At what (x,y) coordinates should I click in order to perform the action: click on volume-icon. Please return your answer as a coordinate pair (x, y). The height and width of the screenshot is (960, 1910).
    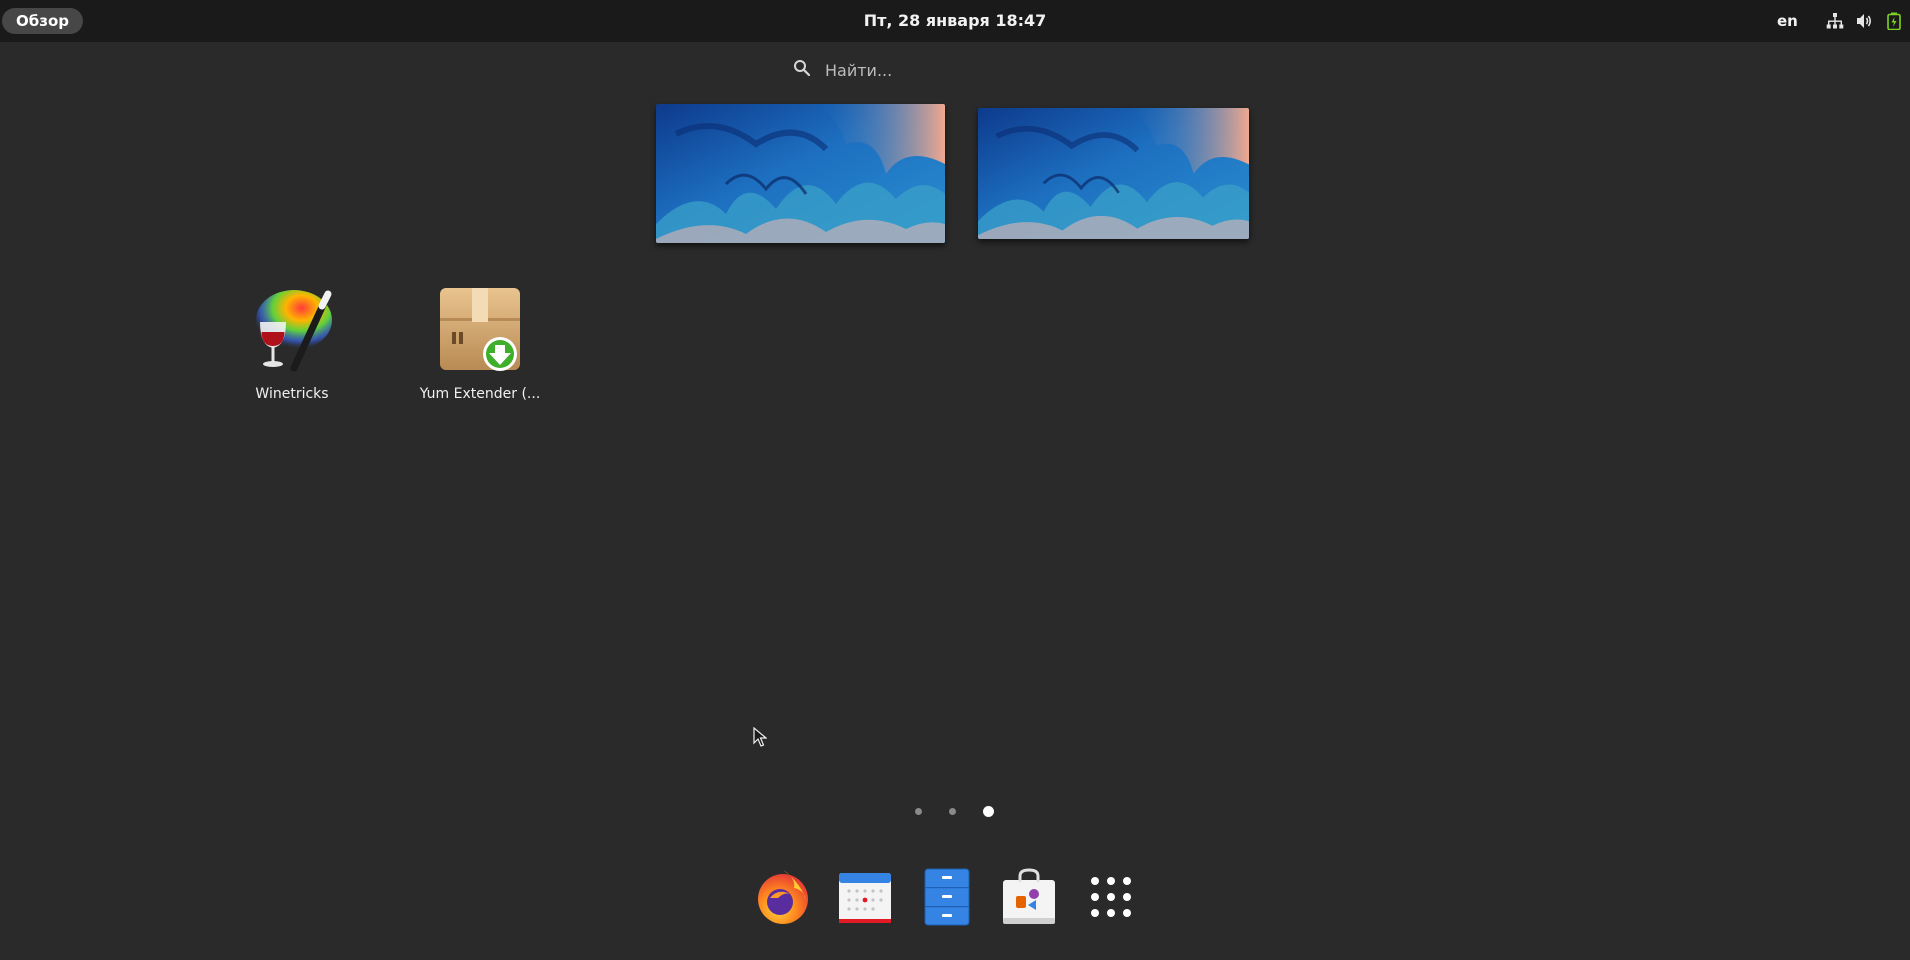
    Looking at the image, I should click on (1865, 21).